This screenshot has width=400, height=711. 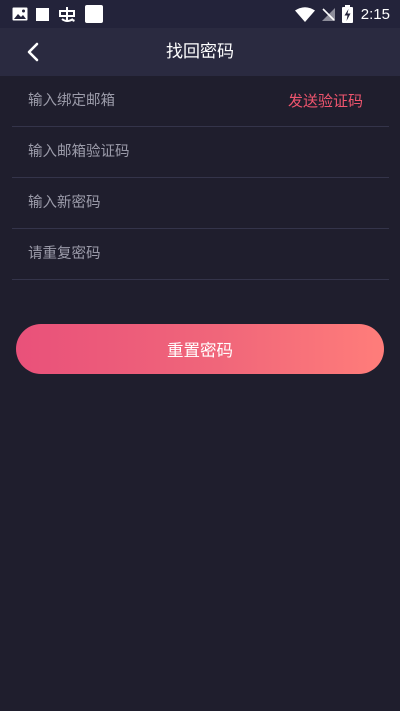 What do you see at coordinates (200, 14) in the screenshot?
I see `status-bar: 2:15` at bounding box center [200, 14].